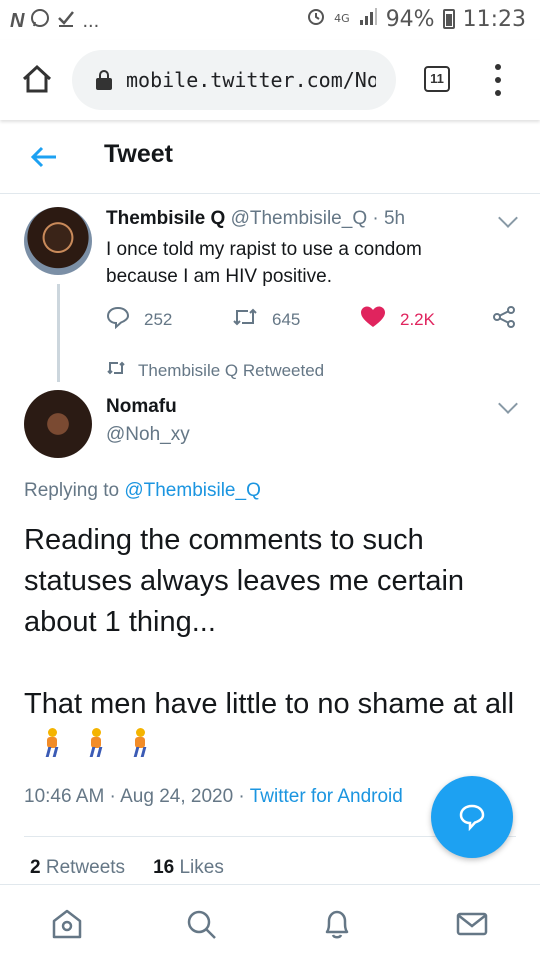 This screenshot has height=960, width=540. I want to click on lock-icon, so click(104, 80).